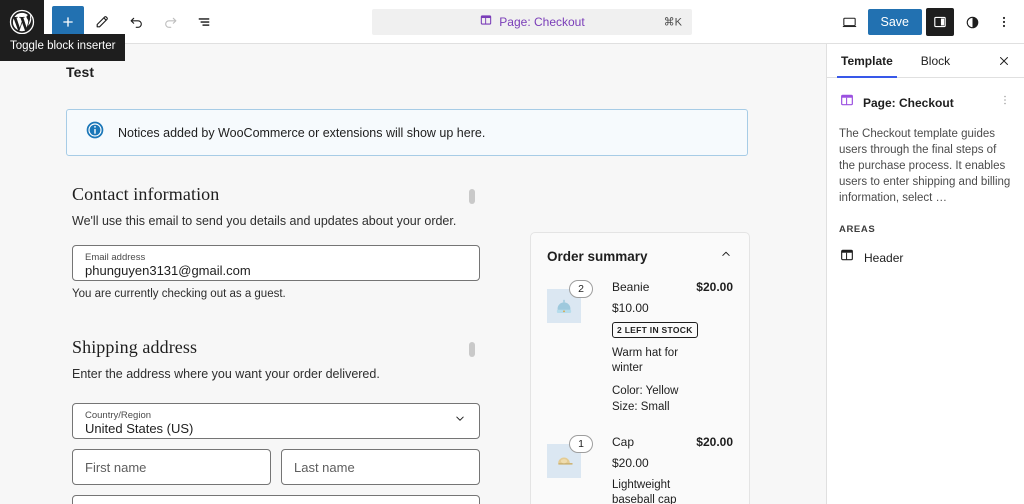 The height and width of the screenshot is (504, 1024). What do you see at coordinates (726, 256) in the screenshot?
I see `chevron-up-icon` at bounding box center [726, 256].